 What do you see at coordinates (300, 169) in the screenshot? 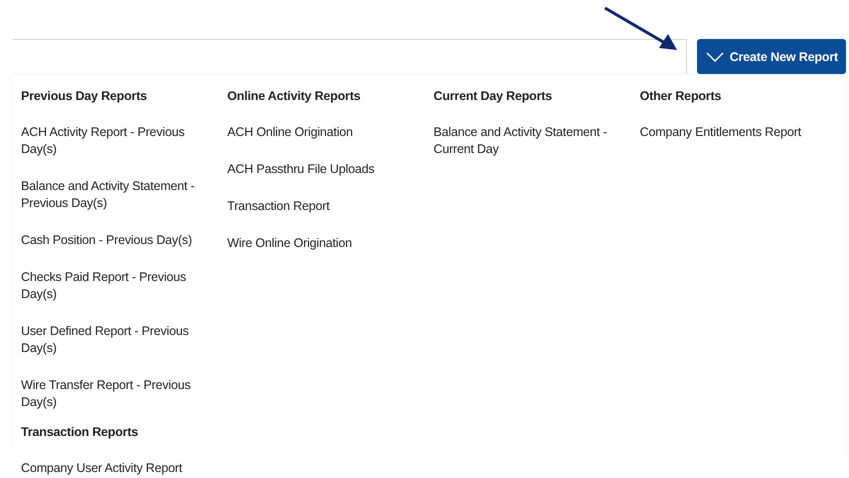
I see `report-link: ACH Passthru File Uploads` at bounding box center [300, 169].